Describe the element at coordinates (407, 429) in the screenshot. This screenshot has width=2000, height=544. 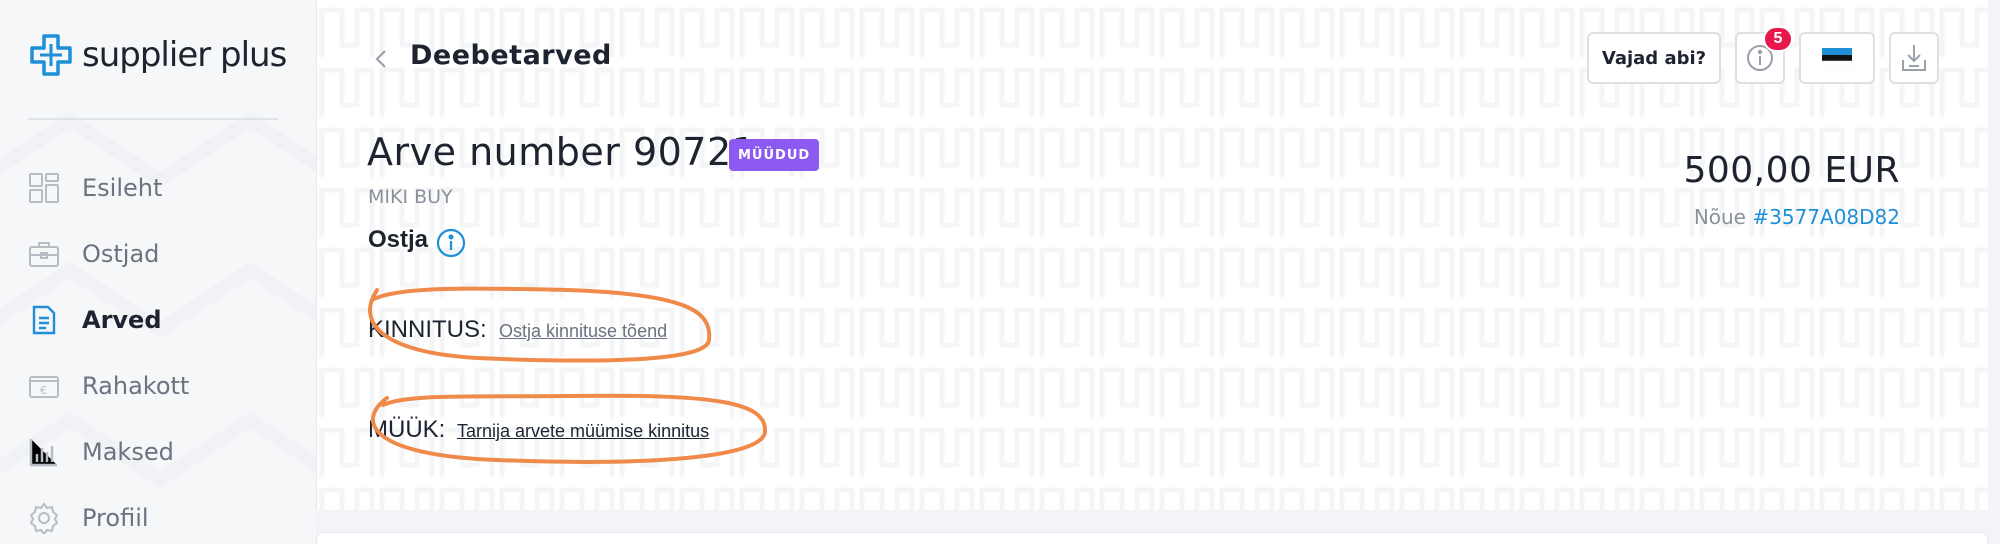
I see `sale-label: MÜÜK:` at that location.